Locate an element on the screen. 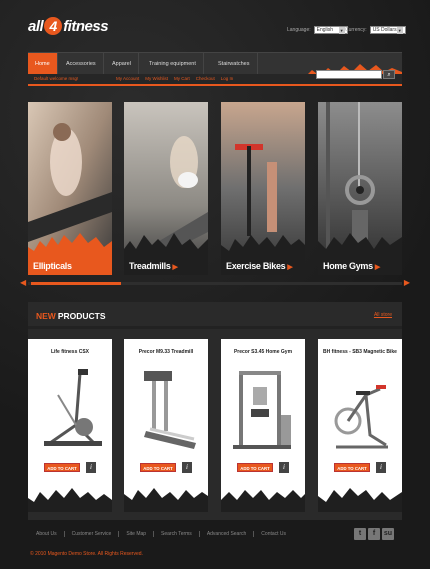 The height and width of the screenshot is (569, 430). product-name: BH fitness - SB3 Magnetic Bike is located at coordinates (360, 352).